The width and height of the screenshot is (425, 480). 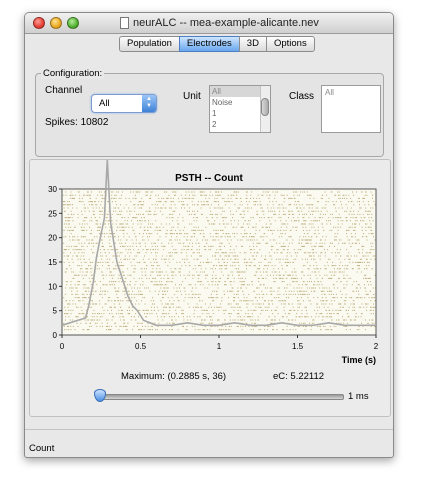 I want to click on bin-value: 1 ms, so click(x=358, y=396).